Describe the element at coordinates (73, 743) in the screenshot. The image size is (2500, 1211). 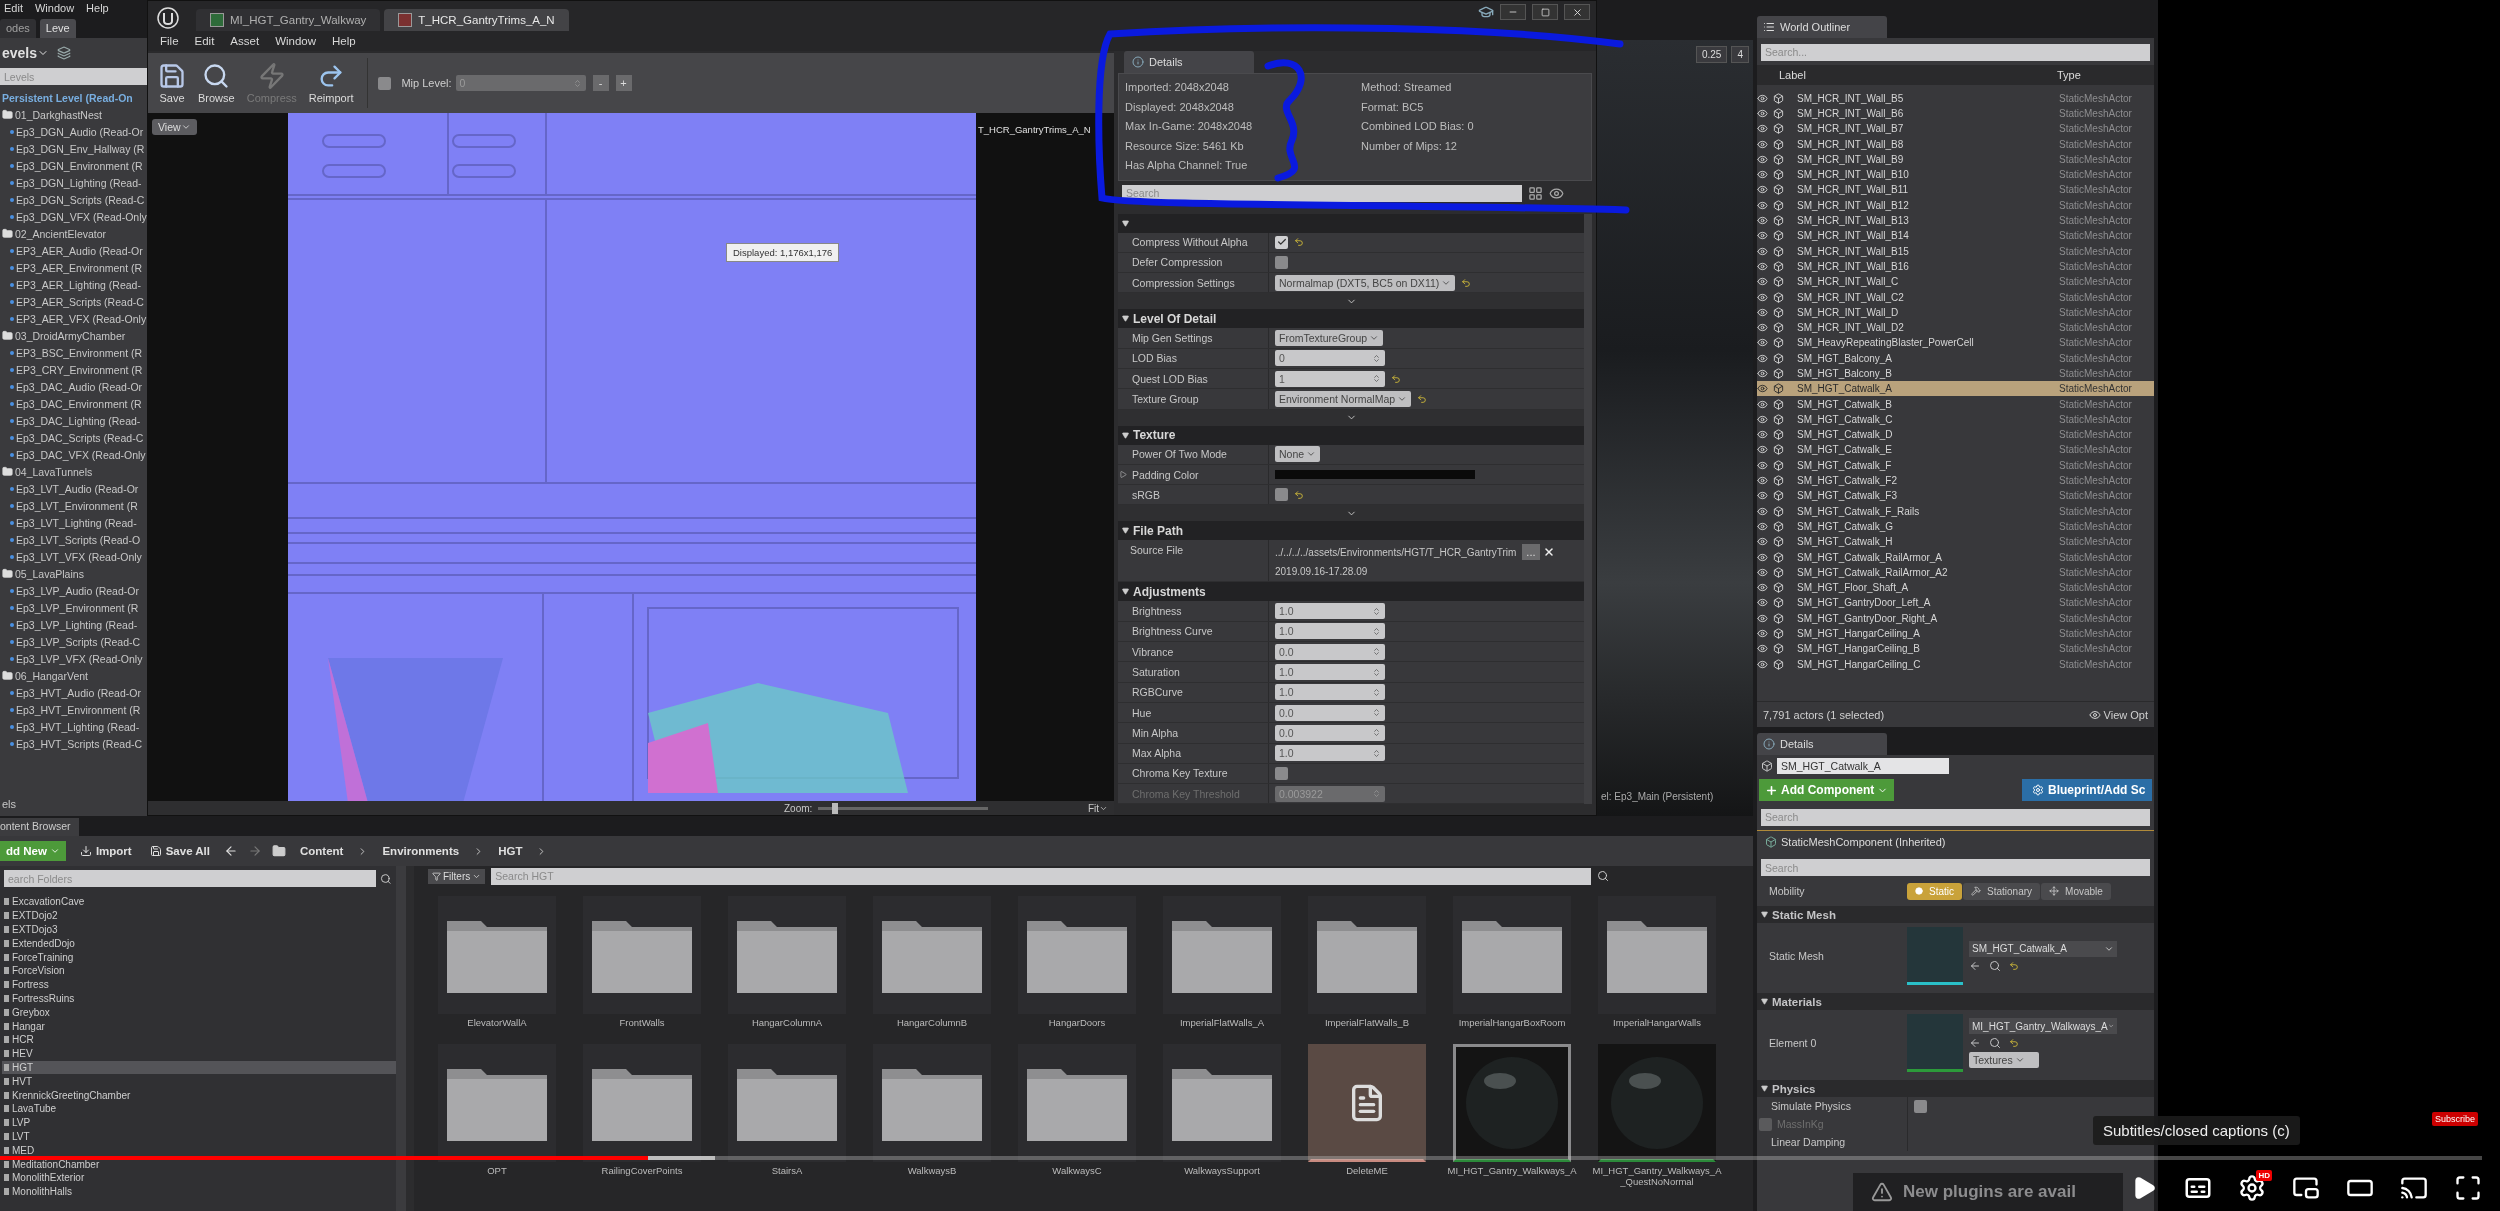
I see `level-item: Ep3_HVT_Scripts (Read-C` at that location.